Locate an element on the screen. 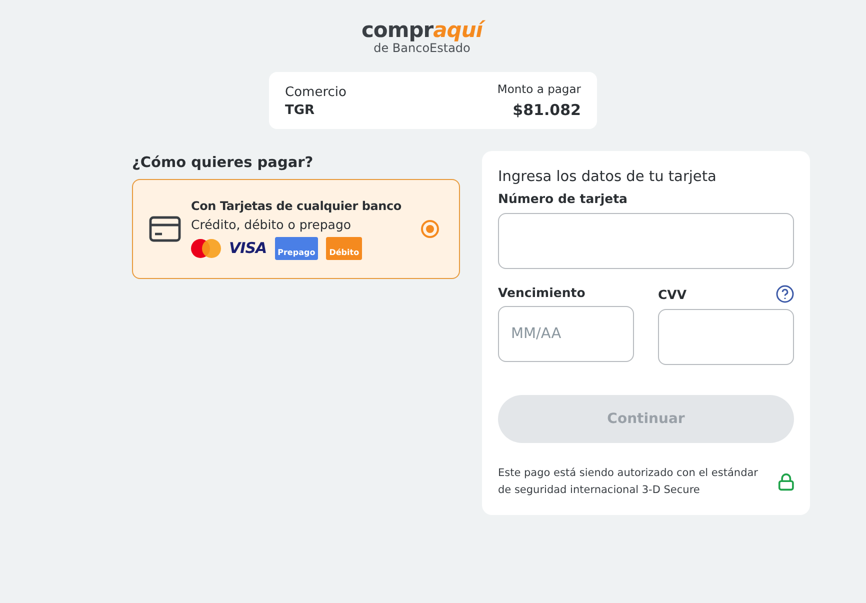 The height and width of the screenshot is (603, 866). card-type-badge: Prepago is located at coordinates (296, 248).